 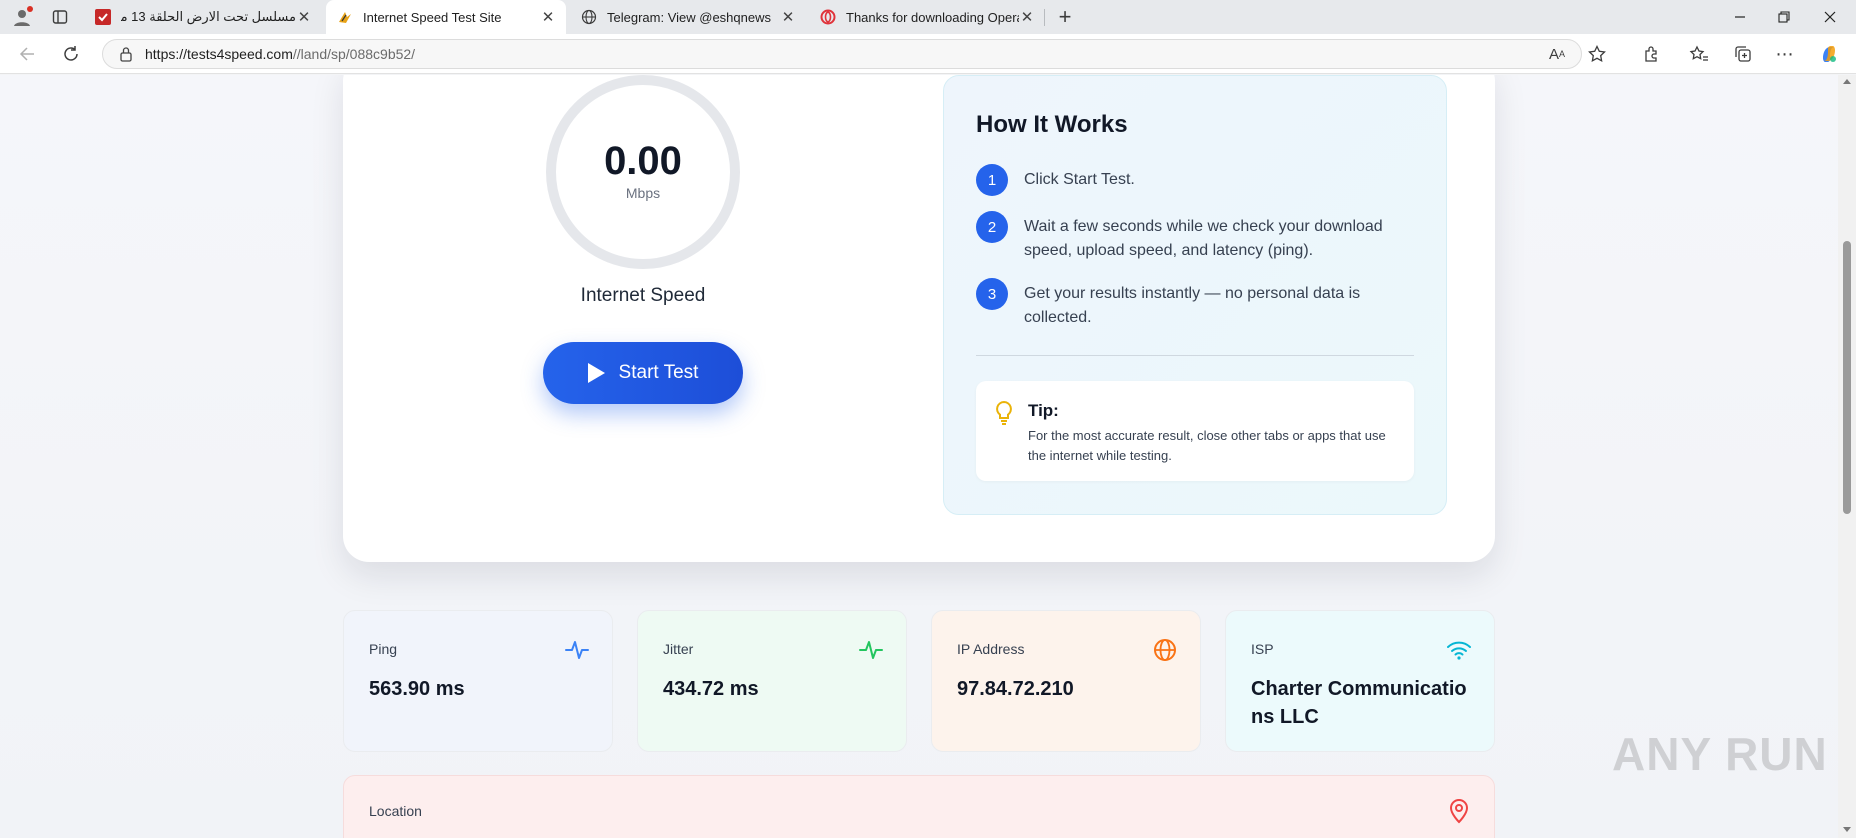 I want to click on tab-title: Internet Speed Test Site, so click(x=432, y=17).